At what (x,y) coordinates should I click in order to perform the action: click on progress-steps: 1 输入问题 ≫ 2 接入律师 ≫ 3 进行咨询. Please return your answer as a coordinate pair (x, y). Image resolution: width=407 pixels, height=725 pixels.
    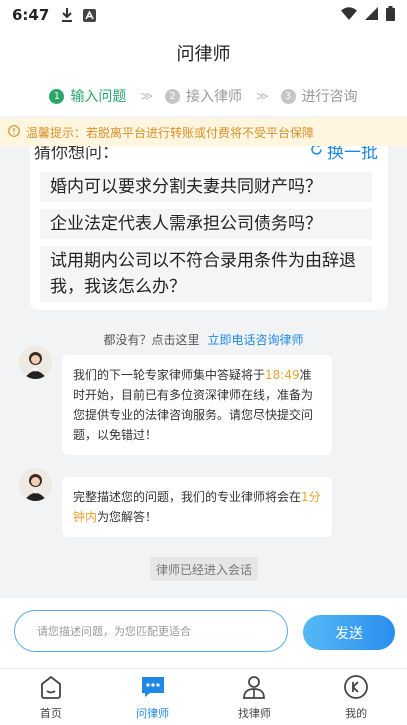
    Looking at the image, I should click on (203, 96).